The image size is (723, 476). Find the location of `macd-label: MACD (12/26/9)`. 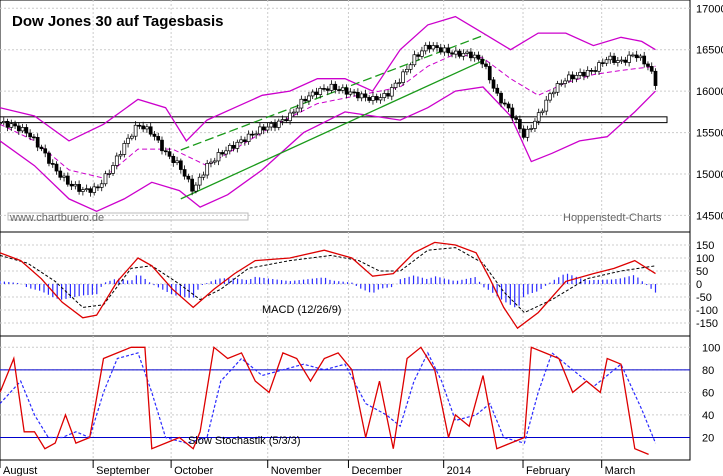

macd-label: MACD (12/26/9) is located at coordinates (301, 310).